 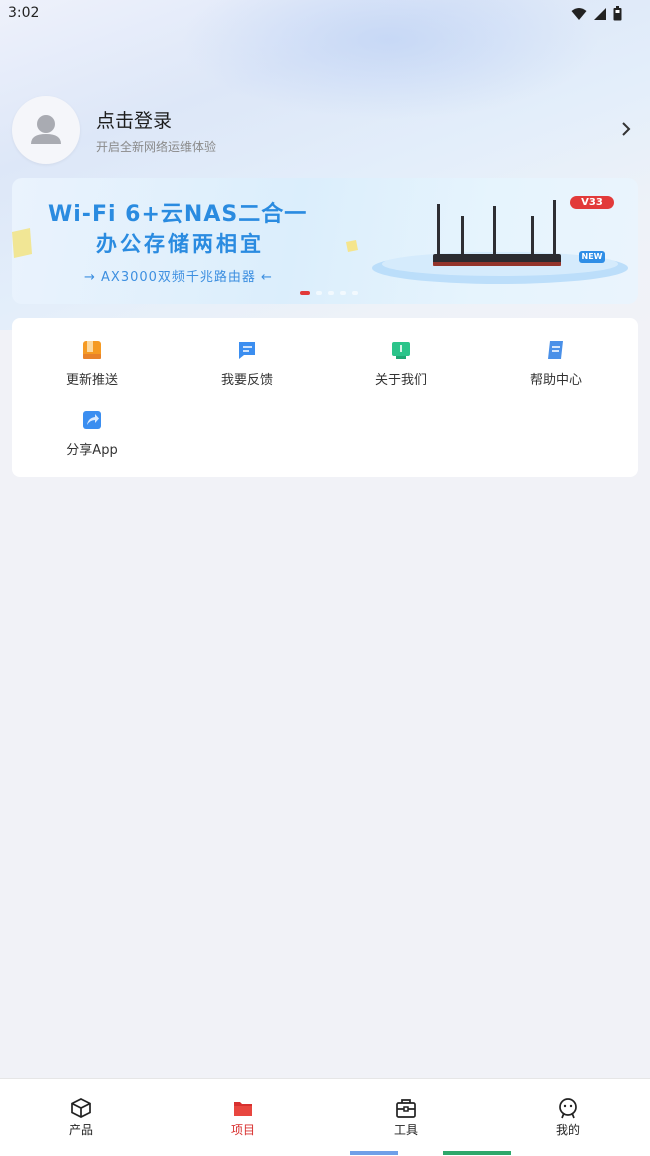 I want to click on router-image, so click(x=497, y=233).